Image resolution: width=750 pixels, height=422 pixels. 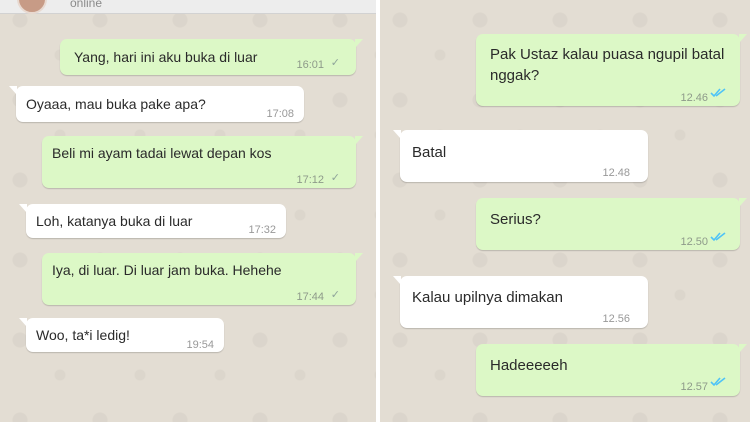 I want to click on message-text: Hadeeeeeh, so click(x=529, y=365).